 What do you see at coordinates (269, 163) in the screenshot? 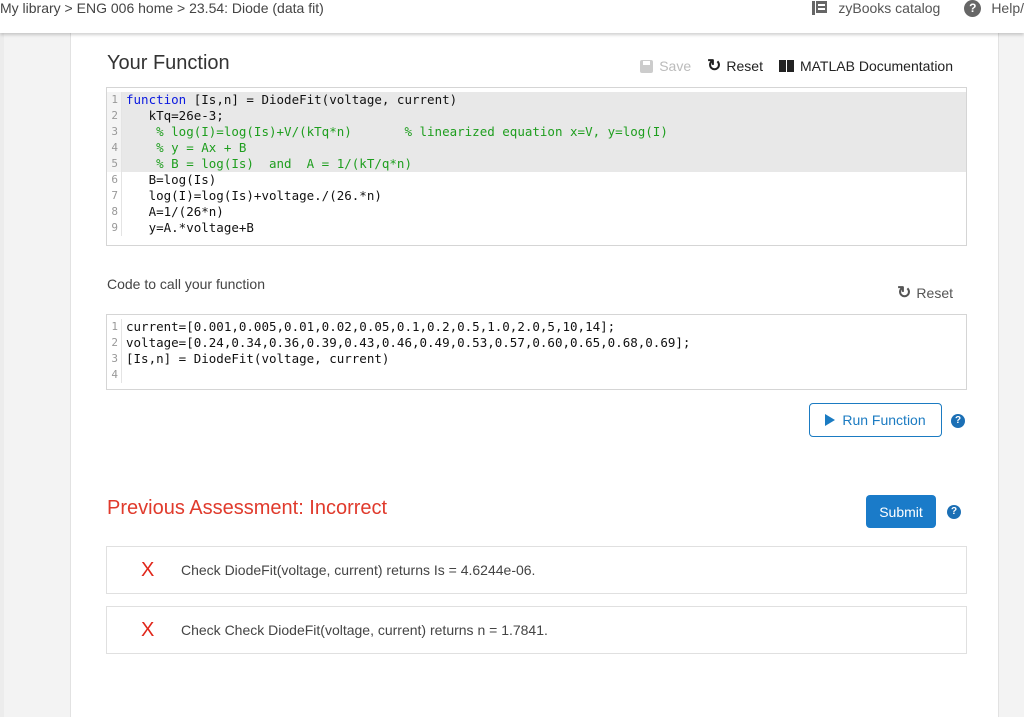
I see `comment-token: % B = log(Is) and A = 1/(kT/q*n)` at bounding box center [269, 163].